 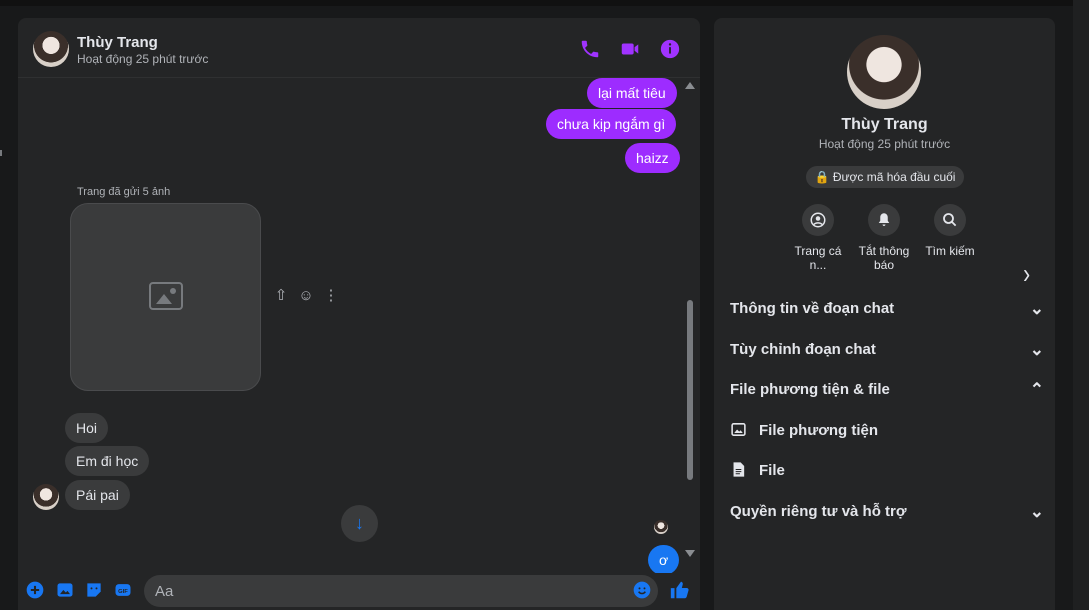 I want to click on share-icon: ⇧, so click(x=281, y=296).